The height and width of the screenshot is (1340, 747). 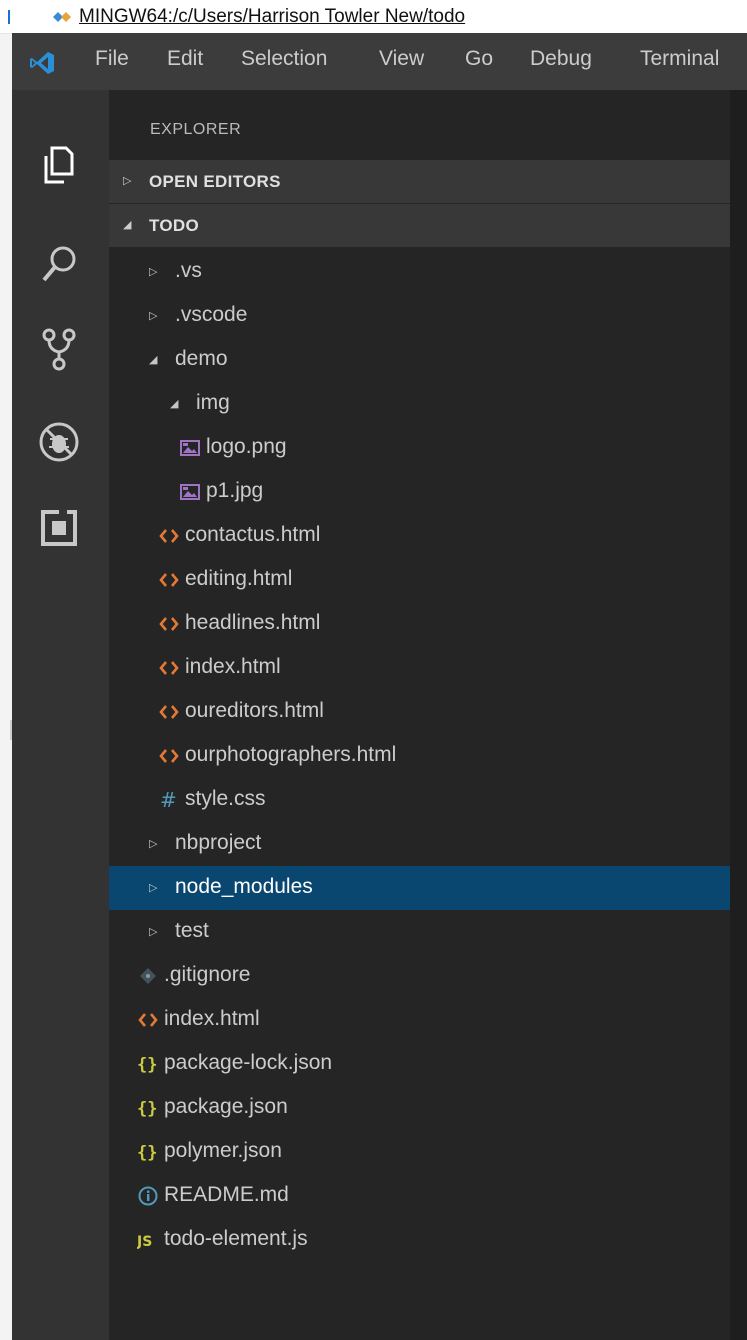 What do you see at coordinates (419, 360) in the screenshot?
I see `tree-folder-row: ◢ demo` at bounding box center [419, 360].